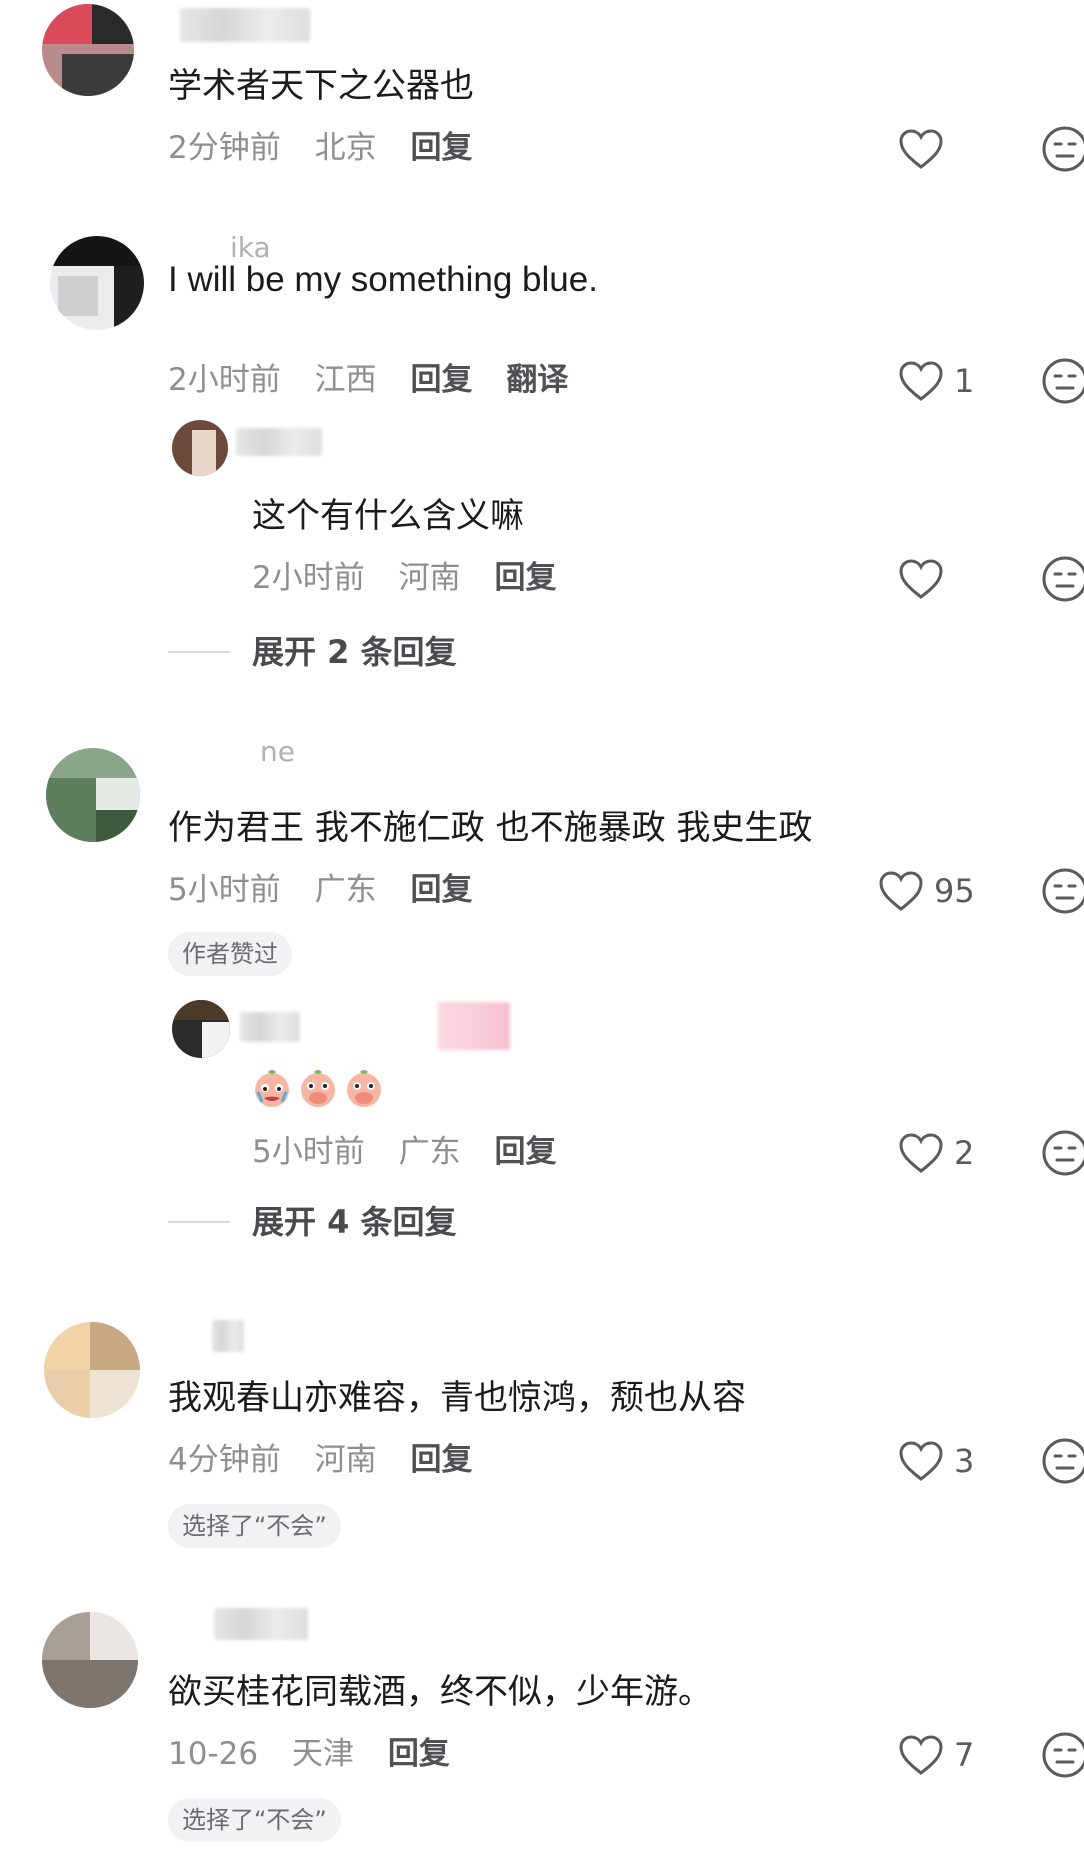 The height and width of the screenshot is (1856, 1084). I want to click on comment-meta: 10-26 天津 回复, so click(321, 1754).